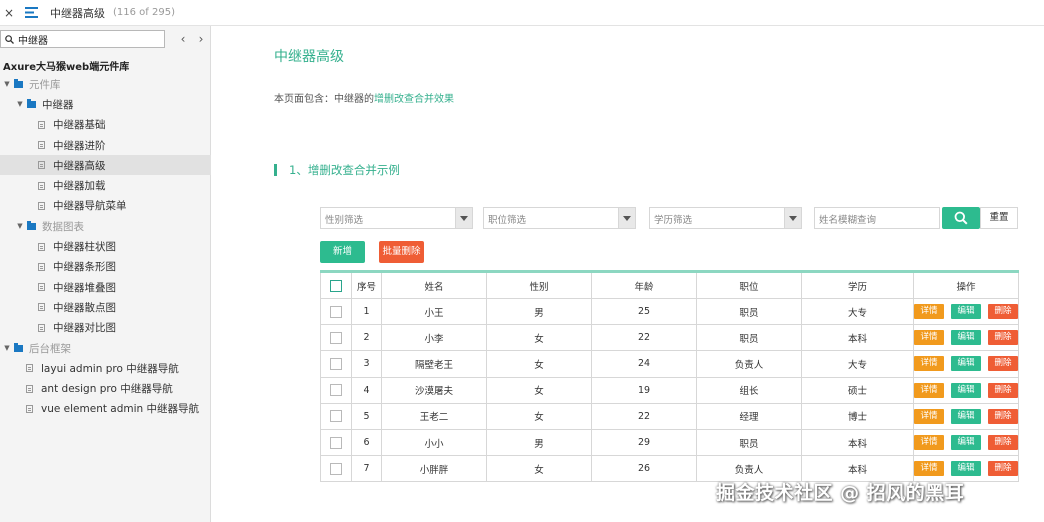 This screenshot has width=1044, height=522. Describe the element at coordinates (105, 84) in the screenshot. I see `tree-folder: ▼ 元件库` at that location.